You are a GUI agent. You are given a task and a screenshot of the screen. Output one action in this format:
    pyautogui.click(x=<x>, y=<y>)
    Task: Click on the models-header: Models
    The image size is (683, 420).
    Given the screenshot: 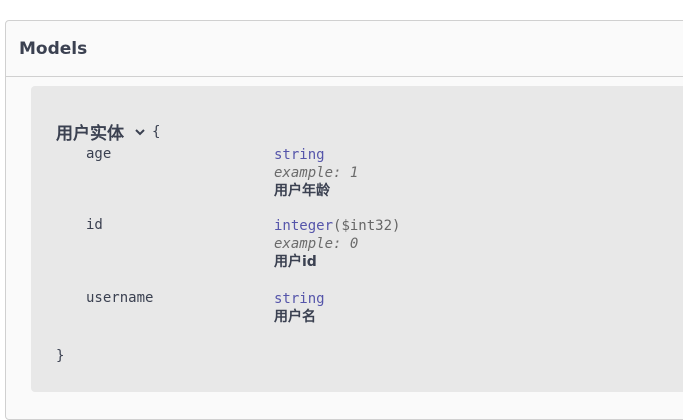 What is the action you would take?
    pyautogui.click(x=344, y=49)
    